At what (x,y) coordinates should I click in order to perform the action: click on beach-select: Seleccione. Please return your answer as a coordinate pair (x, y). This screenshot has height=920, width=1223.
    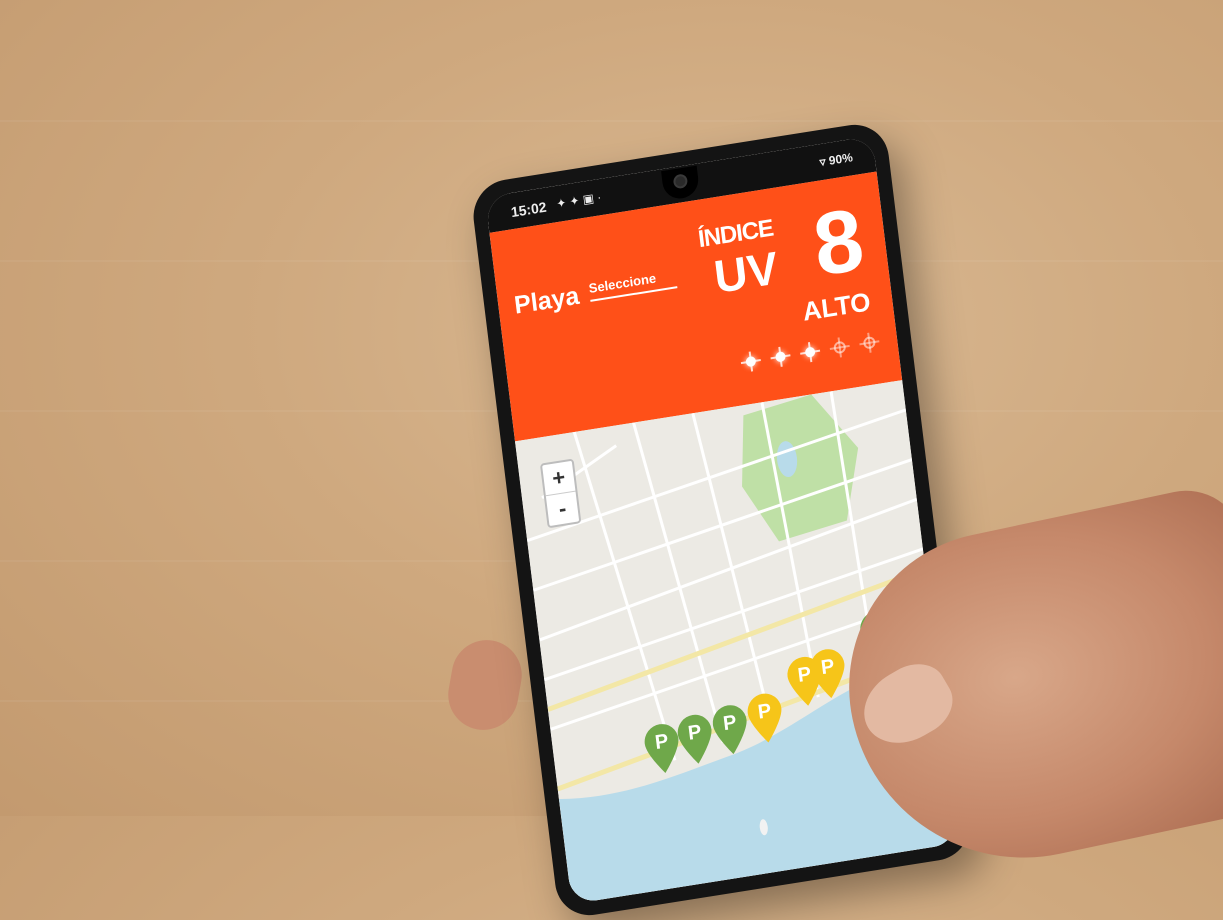
    Looking at the image, I should click on (632, 284).